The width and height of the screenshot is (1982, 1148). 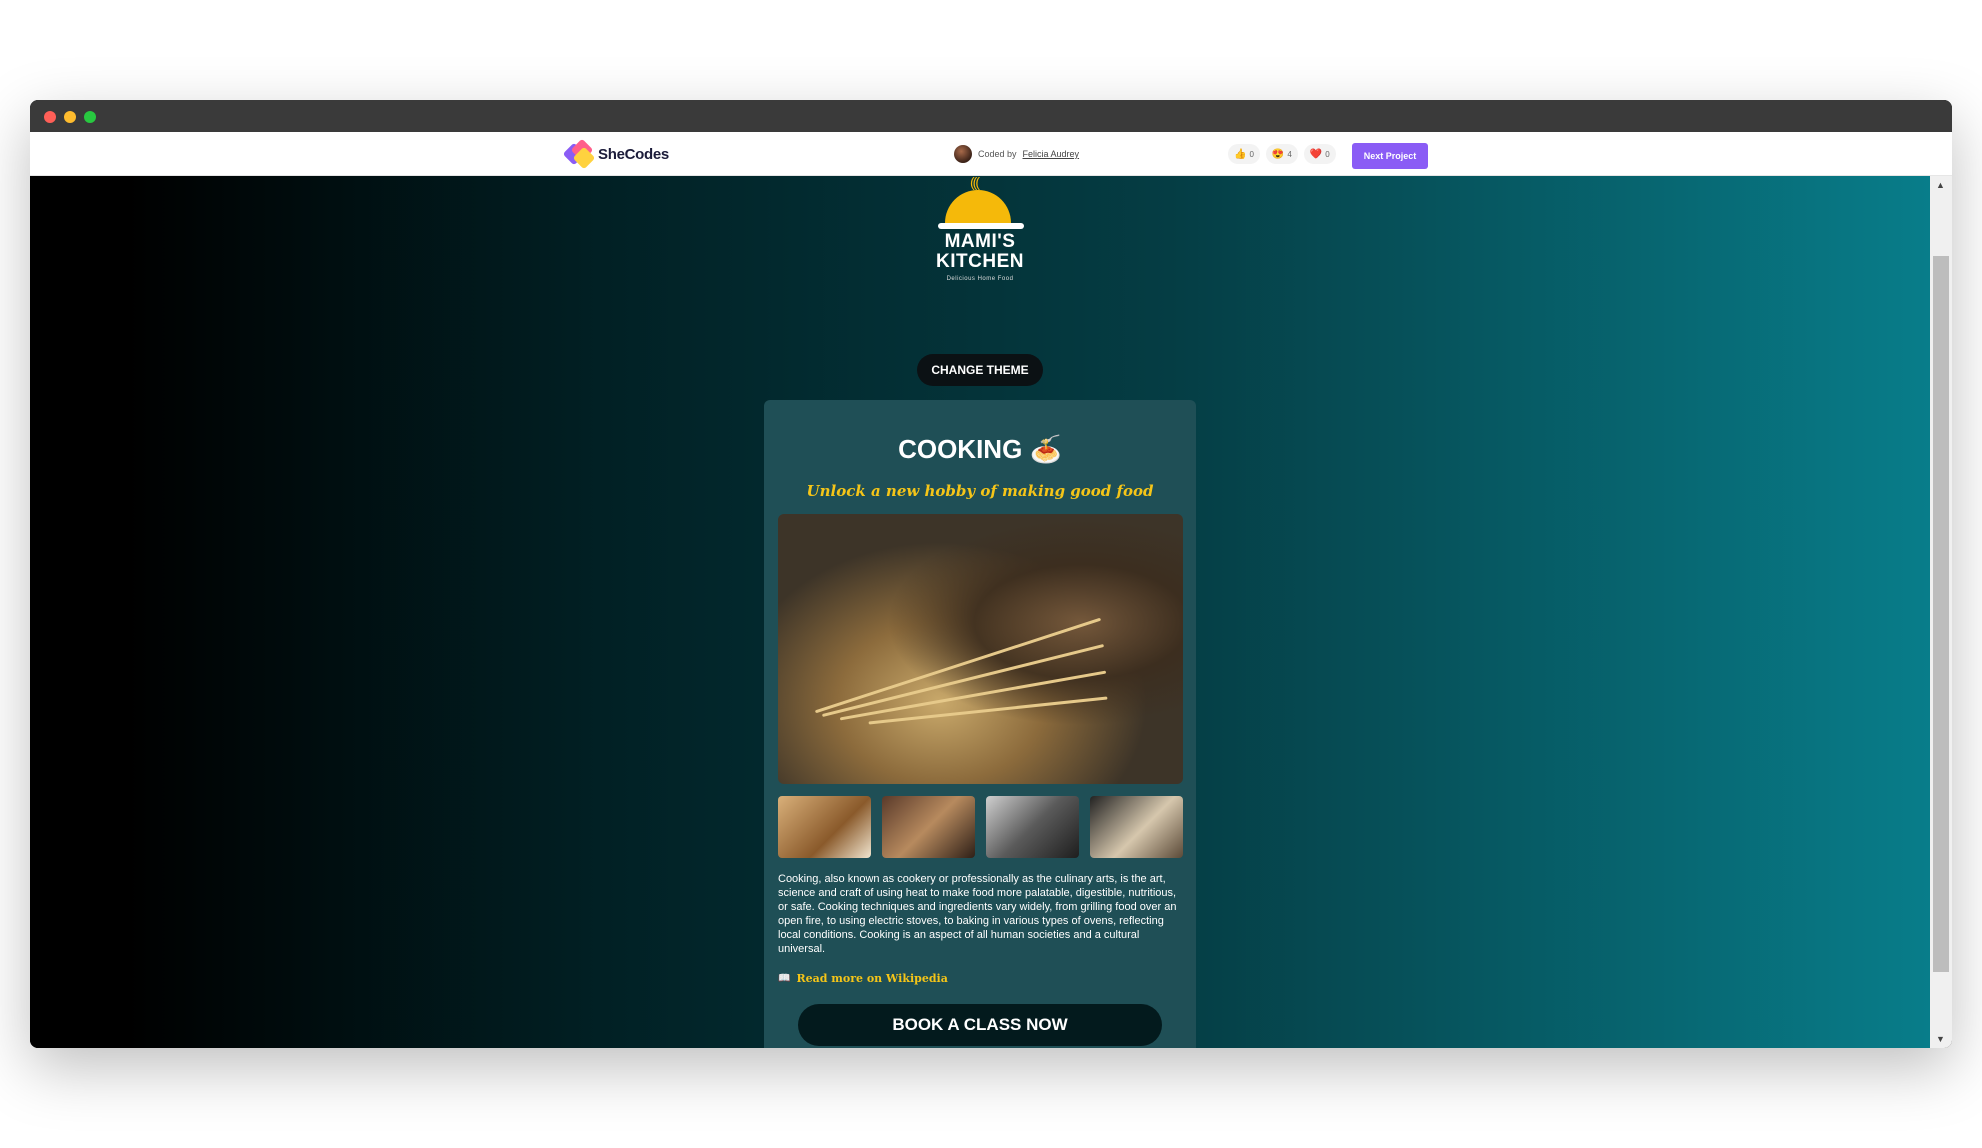 I want to click on wikipedia-link: 📖 Read more on Wikipedia, so click(x=863, y=978).